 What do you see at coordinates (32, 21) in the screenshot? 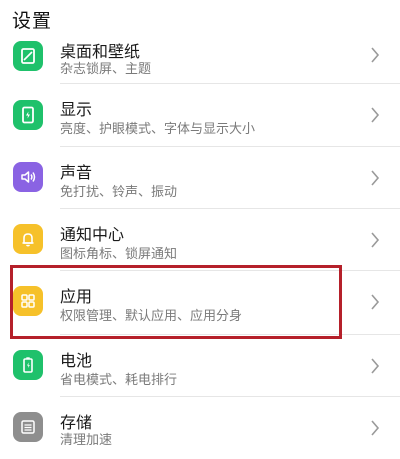
I see `page-title: 设置` at bounding box center [32, 21].